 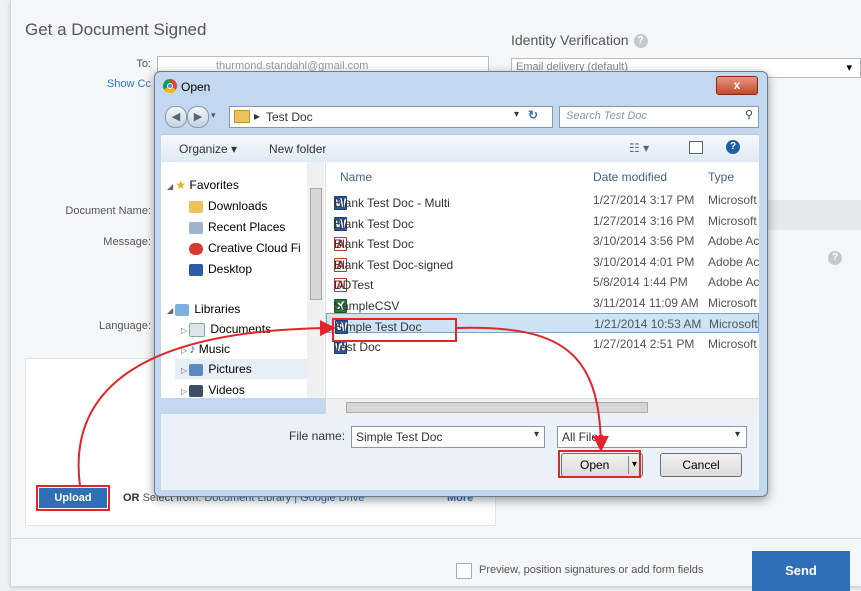 I want to click on arrow-file-to-open, so click(x=532, y=389).